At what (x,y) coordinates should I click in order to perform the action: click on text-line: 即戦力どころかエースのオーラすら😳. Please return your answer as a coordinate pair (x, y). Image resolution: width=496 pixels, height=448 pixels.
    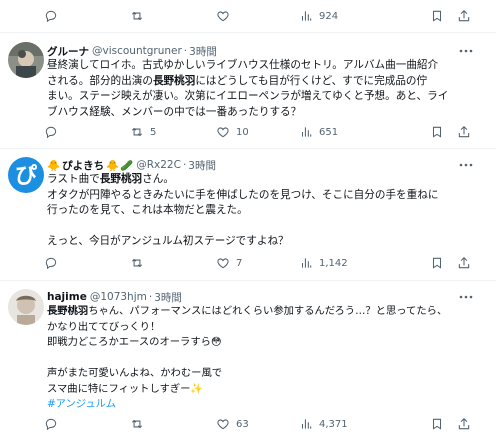
    Looking at the image, I should click on (134, 342).